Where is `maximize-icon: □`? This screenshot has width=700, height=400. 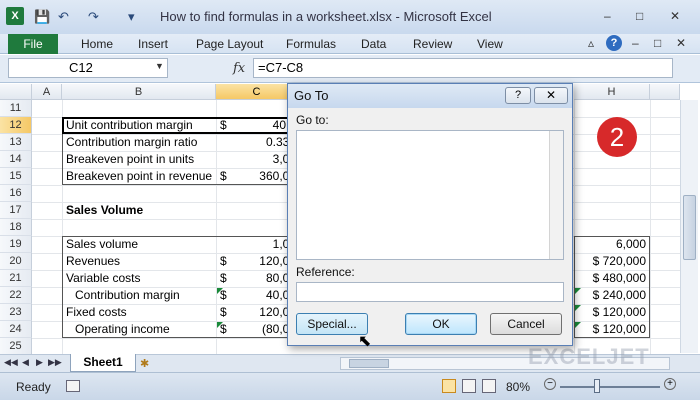
maximize-icon: □ is located at coordinates (639, 16).